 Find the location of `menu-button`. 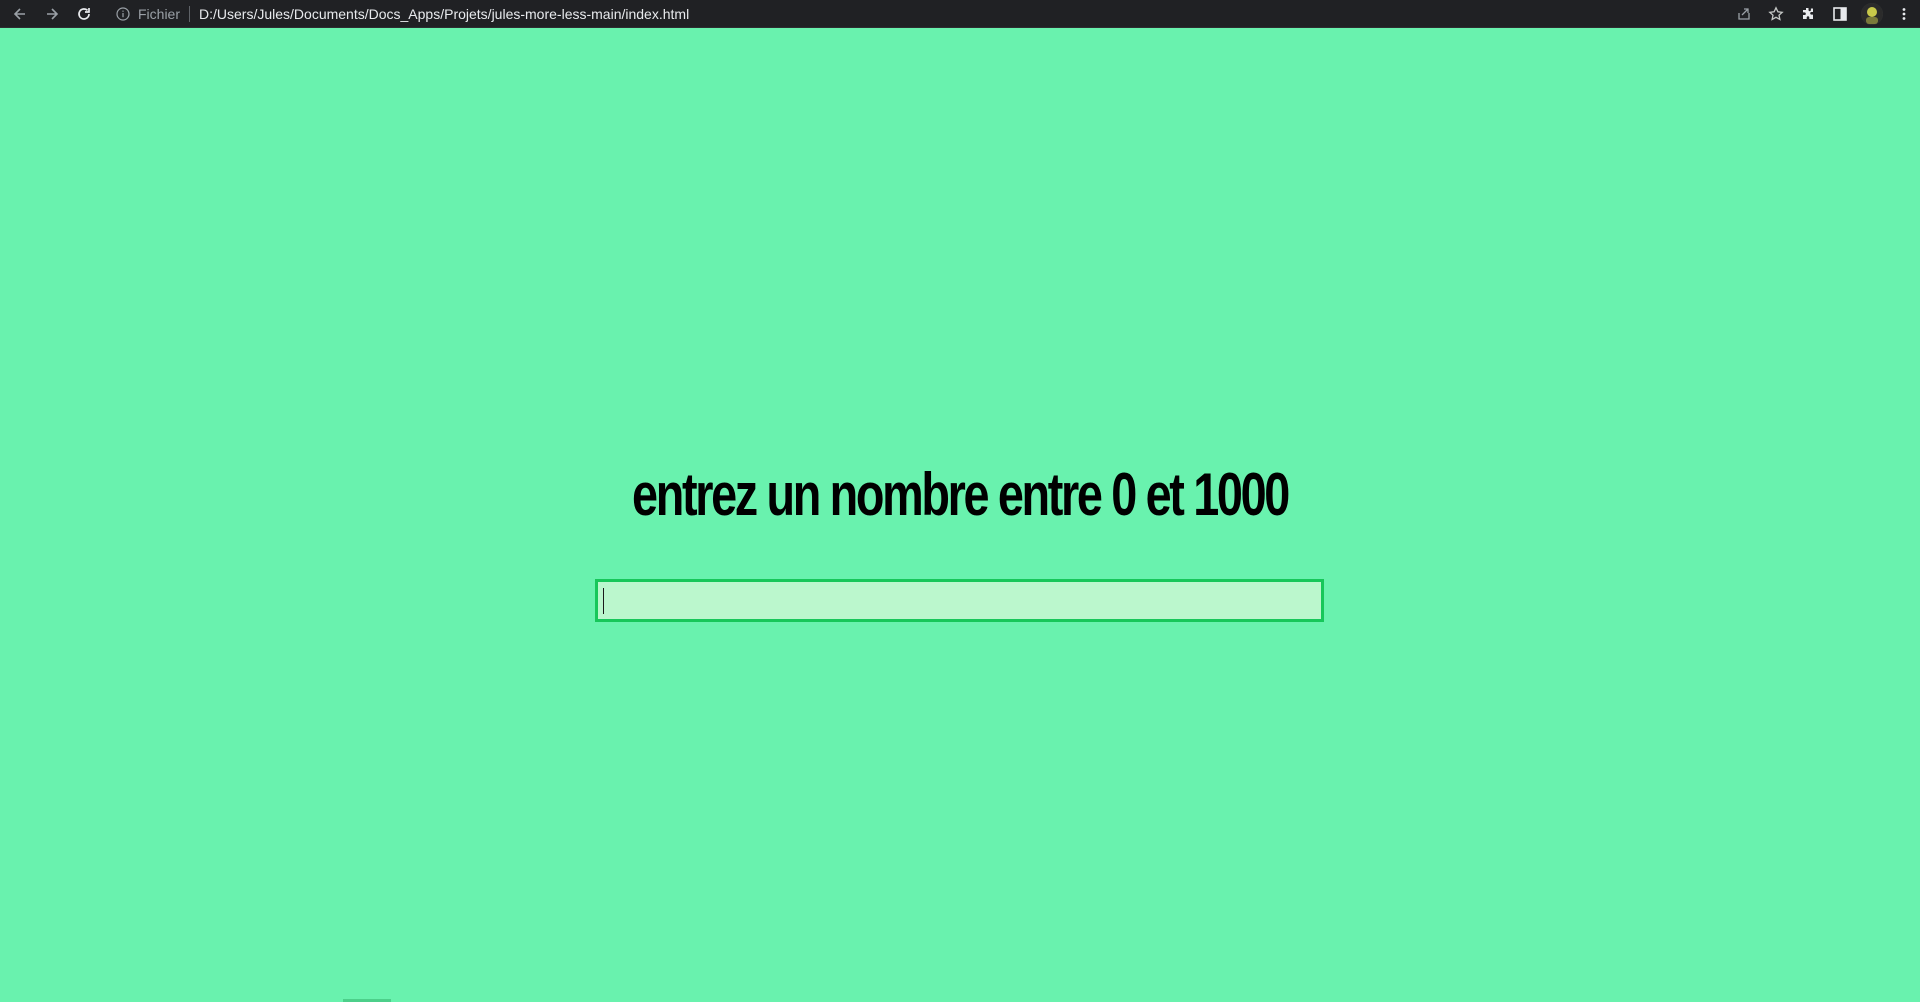

menu-button is located at coordinates (1904, 14).